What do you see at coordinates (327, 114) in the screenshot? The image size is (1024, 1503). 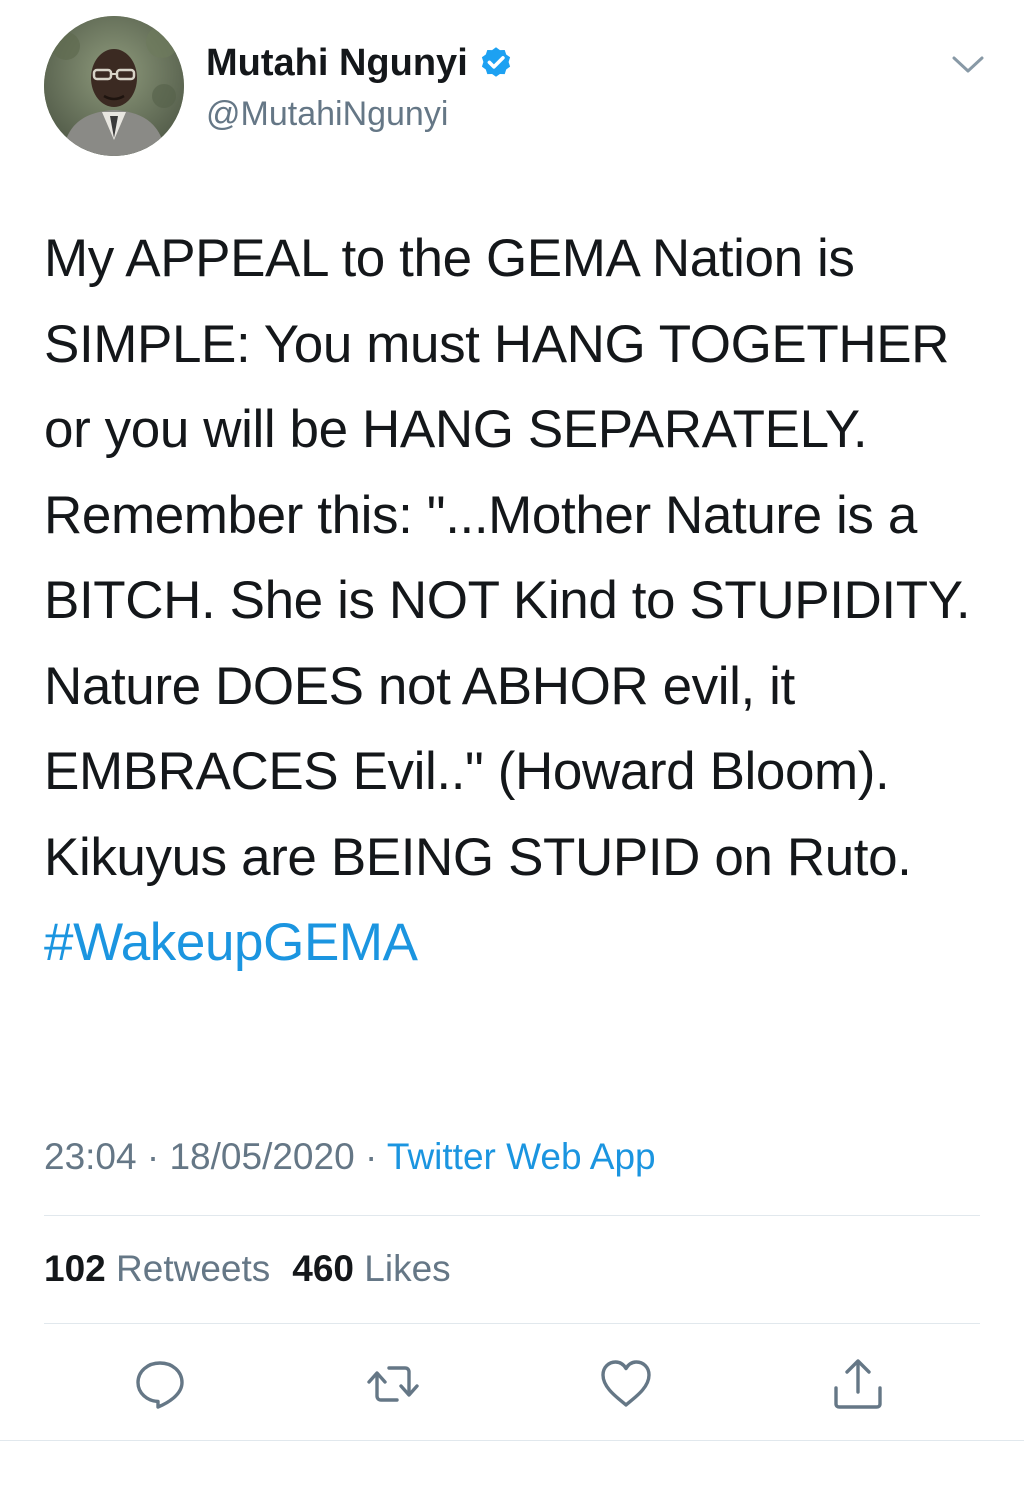 I see `author-handle: @MutahiNgunyi` at bounding box center [327, 114].